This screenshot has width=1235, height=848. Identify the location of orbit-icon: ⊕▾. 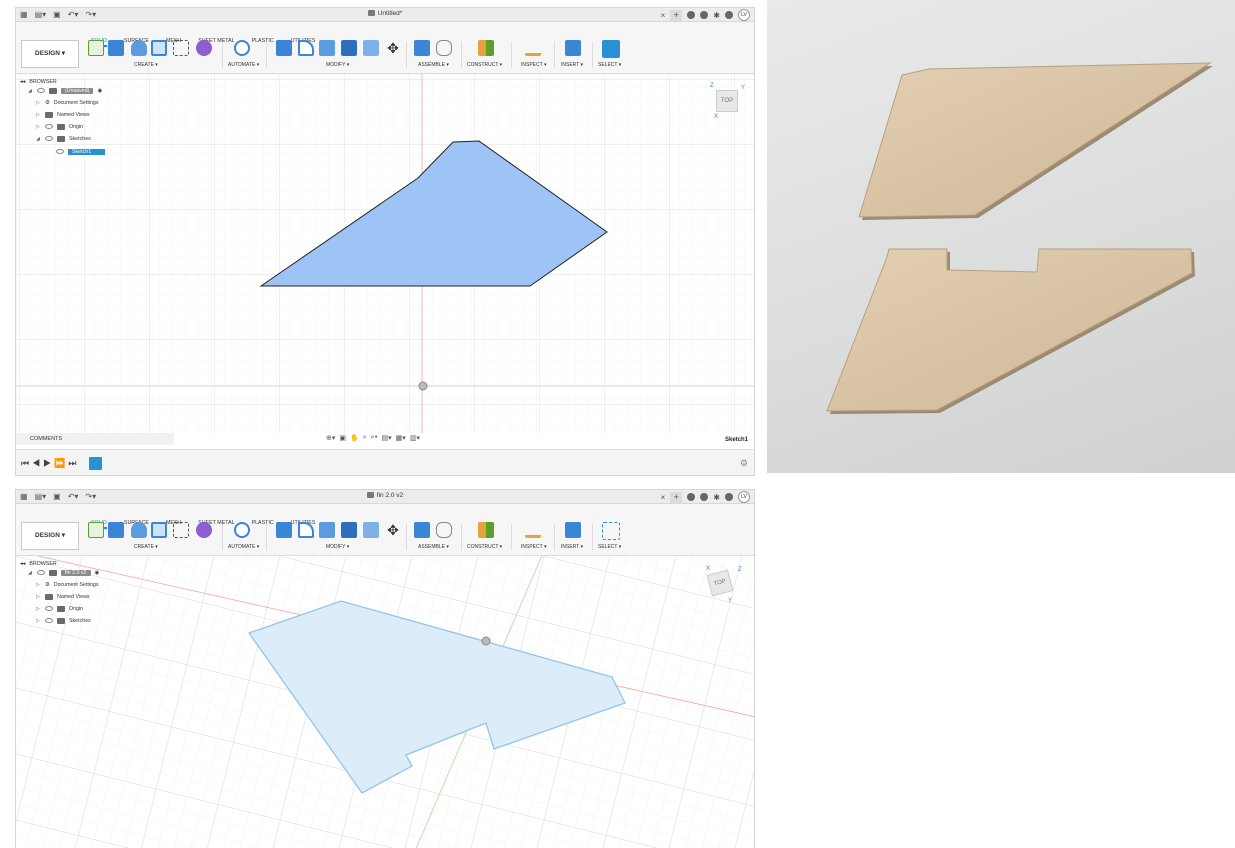
(330, 438).